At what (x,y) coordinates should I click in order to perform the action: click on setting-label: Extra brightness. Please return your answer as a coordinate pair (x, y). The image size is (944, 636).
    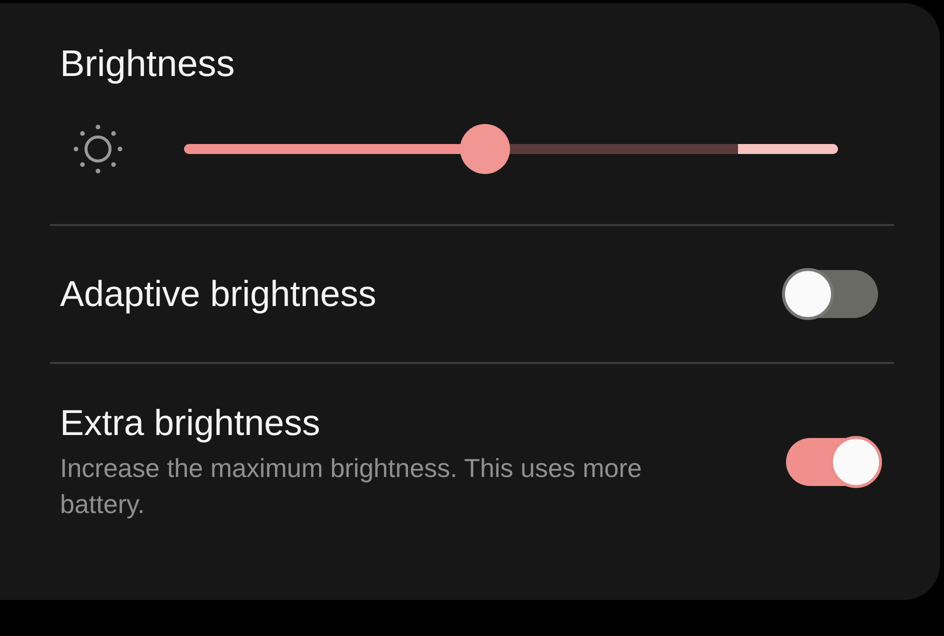
    Looking at the image, I should click on (191, 423).